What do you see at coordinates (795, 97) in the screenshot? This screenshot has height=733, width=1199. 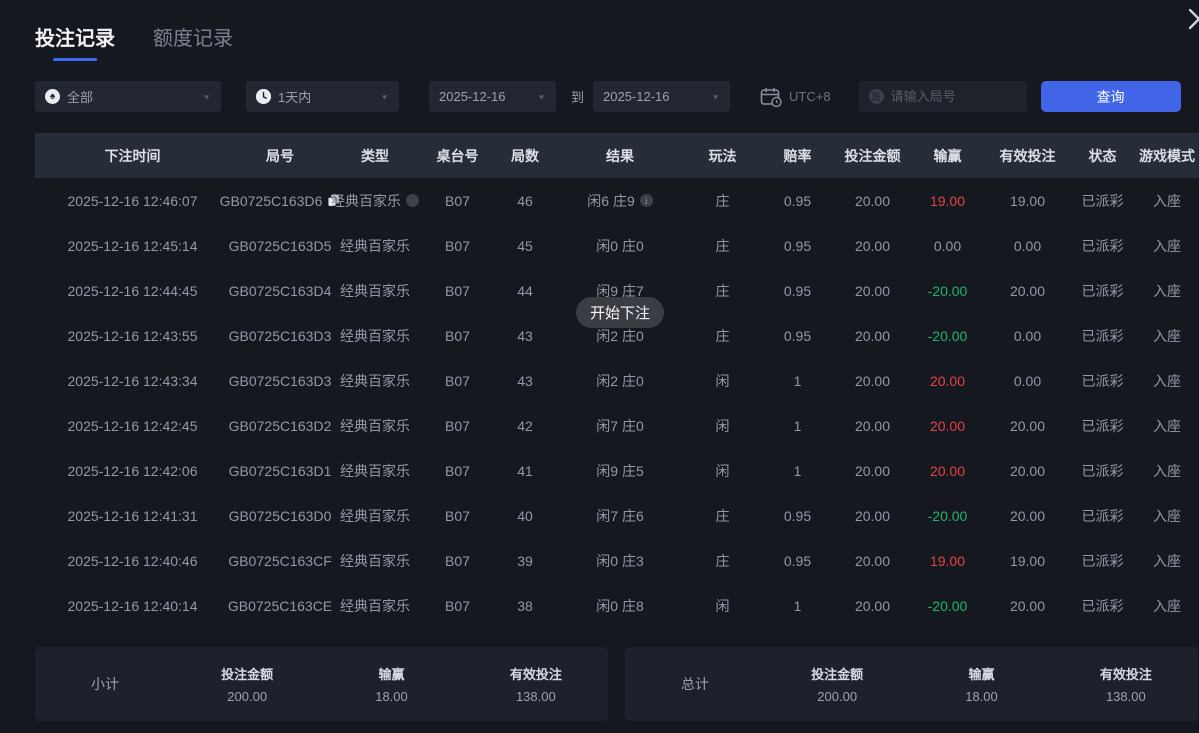 I see `timezone-indicator: UTC+8` at bounding box center [795, 97].